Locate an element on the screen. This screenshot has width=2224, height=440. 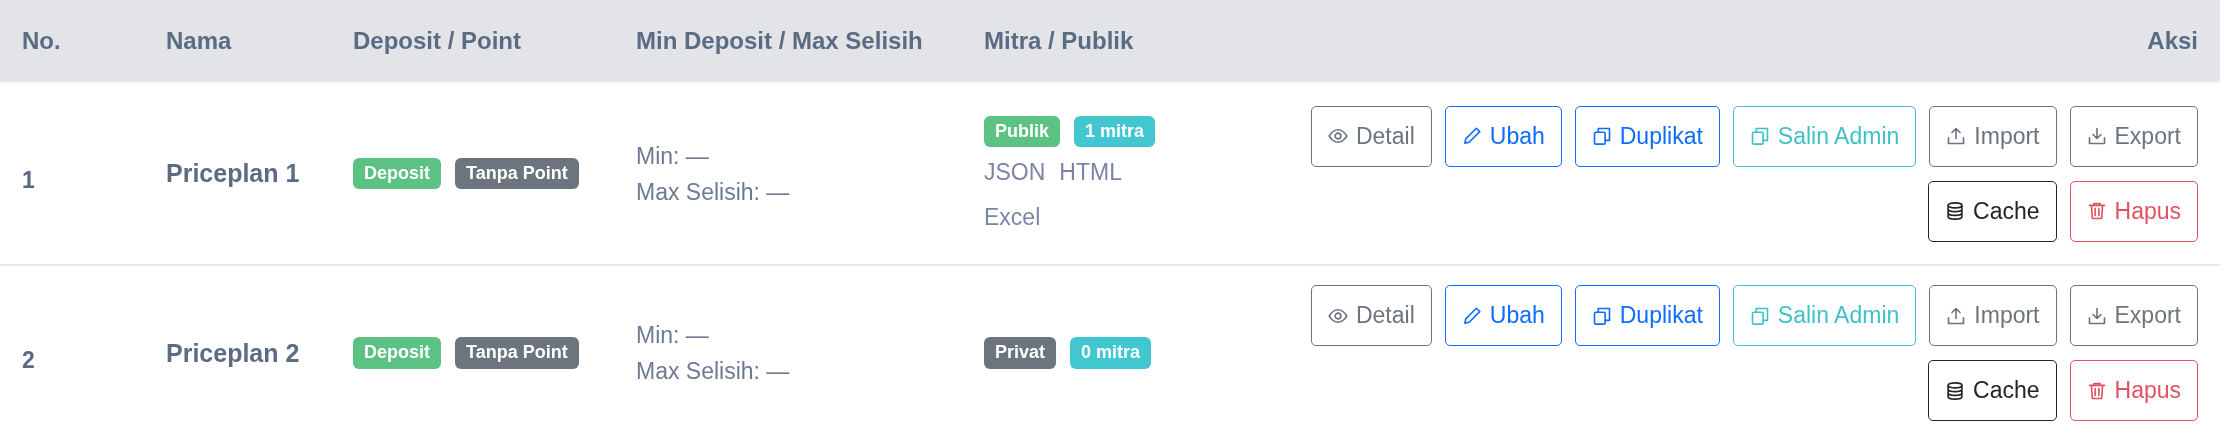
badge: 1 mitra is located at coordinates (1115, 131).